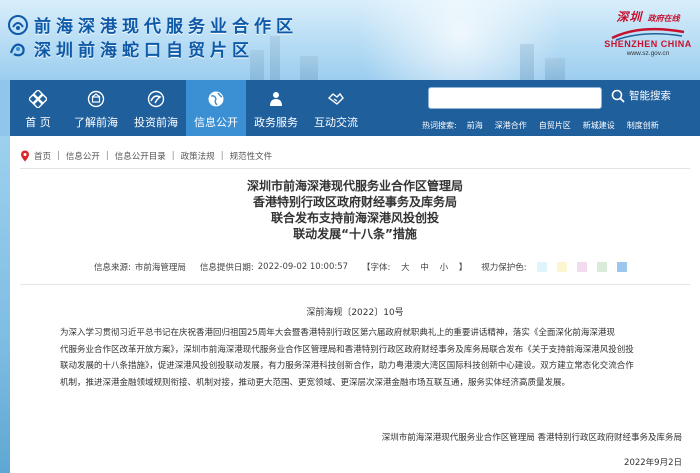 The height and width of the screenshot is (473, 700). I want to click on hot-word-link: 新城建设, so click(599, 125).